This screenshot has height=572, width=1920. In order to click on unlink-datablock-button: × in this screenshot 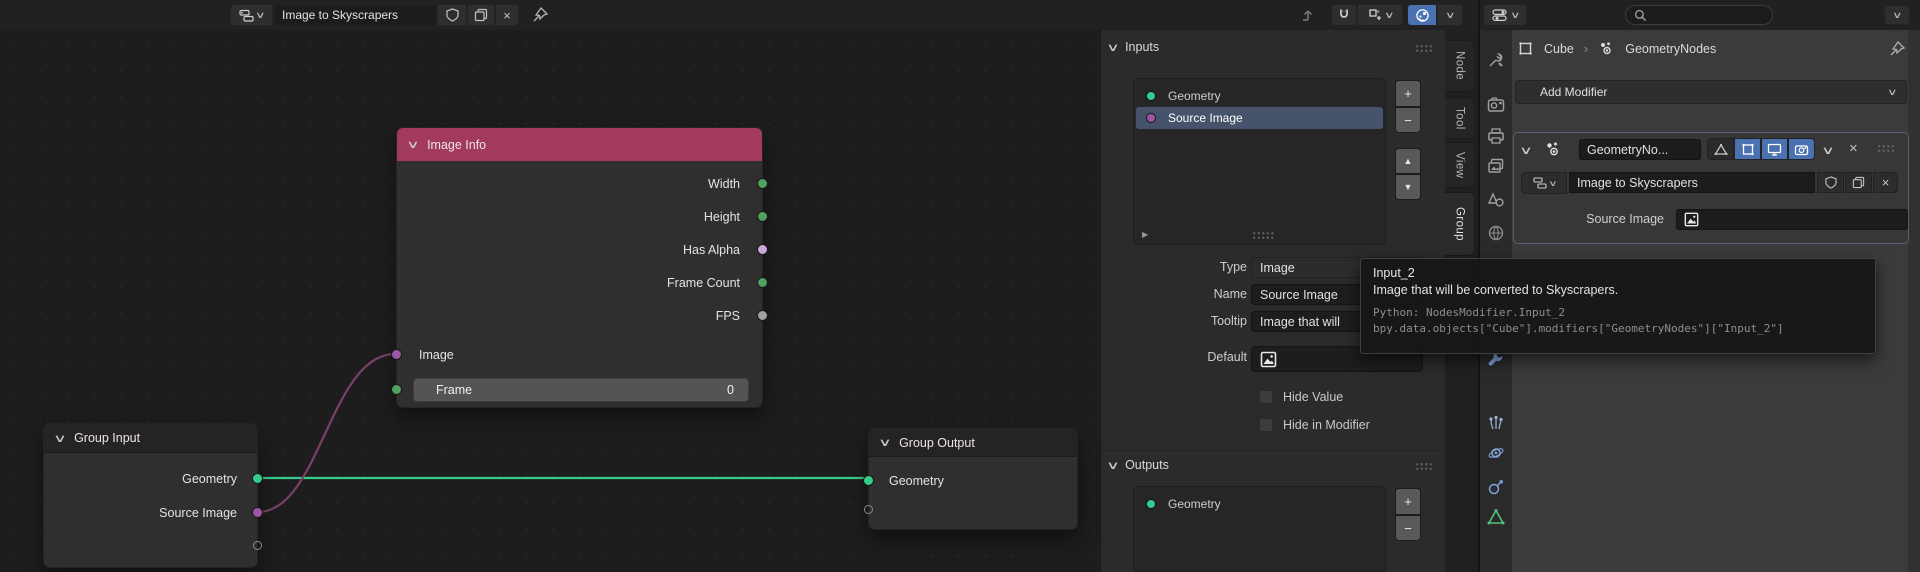, I will do `click(507, 15)`.